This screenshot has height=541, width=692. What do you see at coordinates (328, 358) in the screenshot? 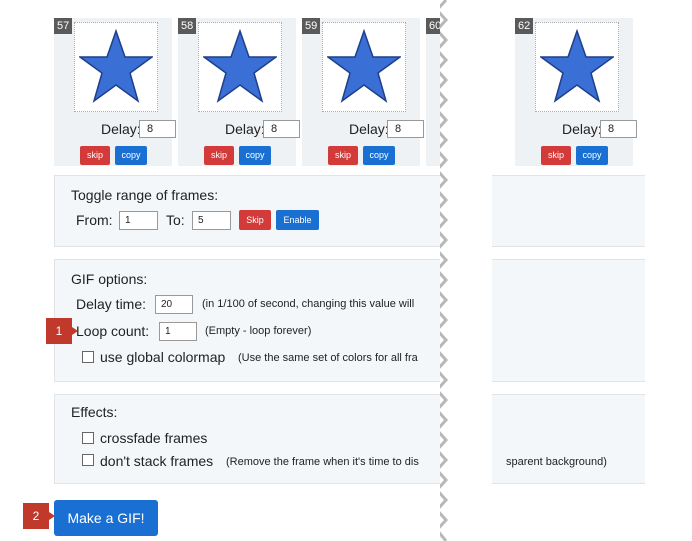
I see `global-colormap-note: (Use the same set of colors for all fra` at bounding box center [328, 358].